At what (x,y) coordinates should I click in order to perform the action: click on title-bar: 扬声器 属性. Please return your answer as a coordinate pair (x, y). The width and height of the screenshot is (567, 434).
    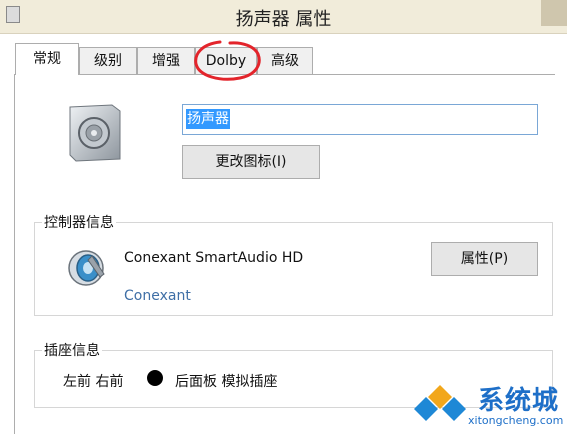
    Looking at the image, I should click on (283, 17).